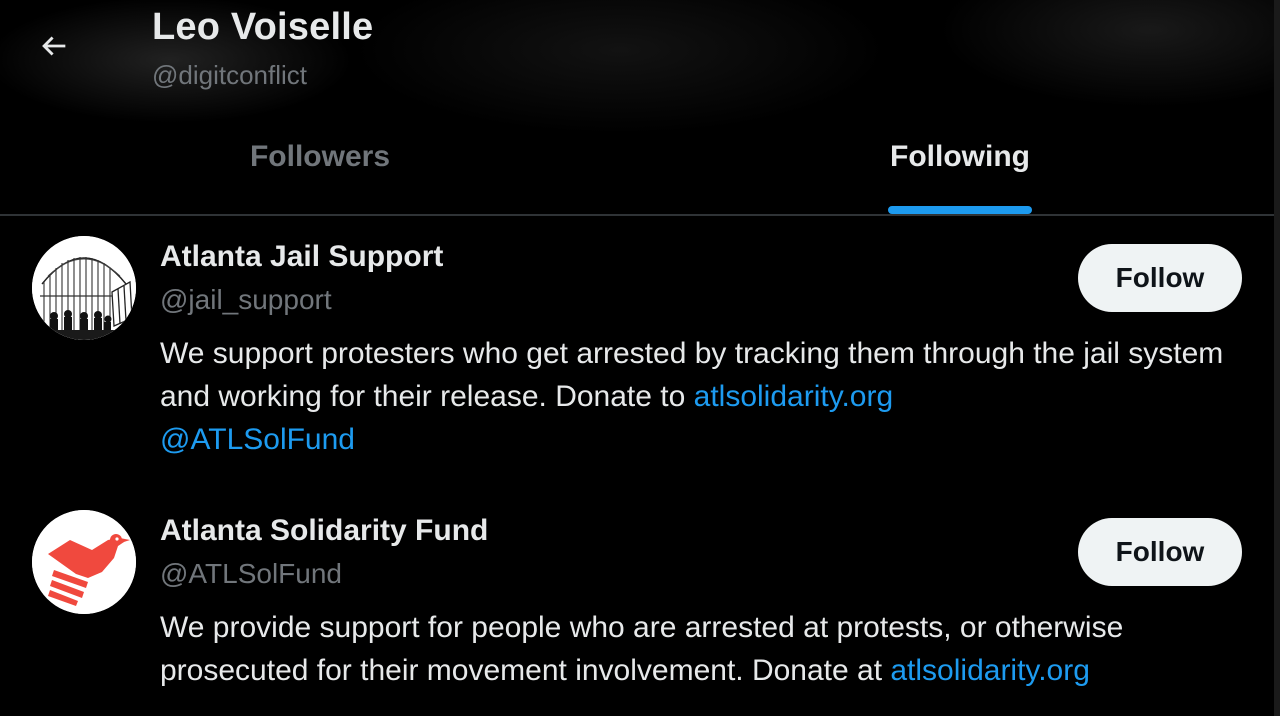 The height and width of the screenshot is (716, 1280). I want to click on birdcage-avatar, so click(84, 288).